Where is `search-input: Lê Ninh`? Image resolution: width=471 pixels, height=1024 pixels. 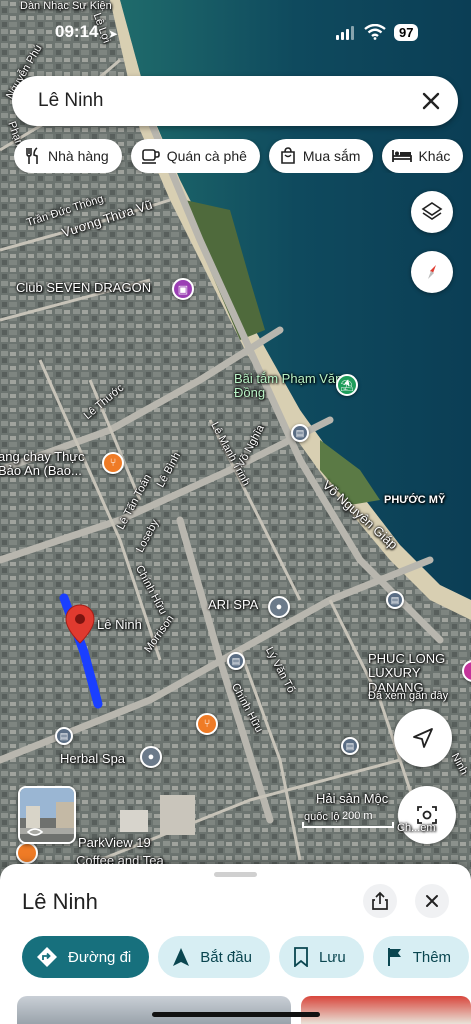
search-input: Lê Ninh is located at coordinates (71, 101).